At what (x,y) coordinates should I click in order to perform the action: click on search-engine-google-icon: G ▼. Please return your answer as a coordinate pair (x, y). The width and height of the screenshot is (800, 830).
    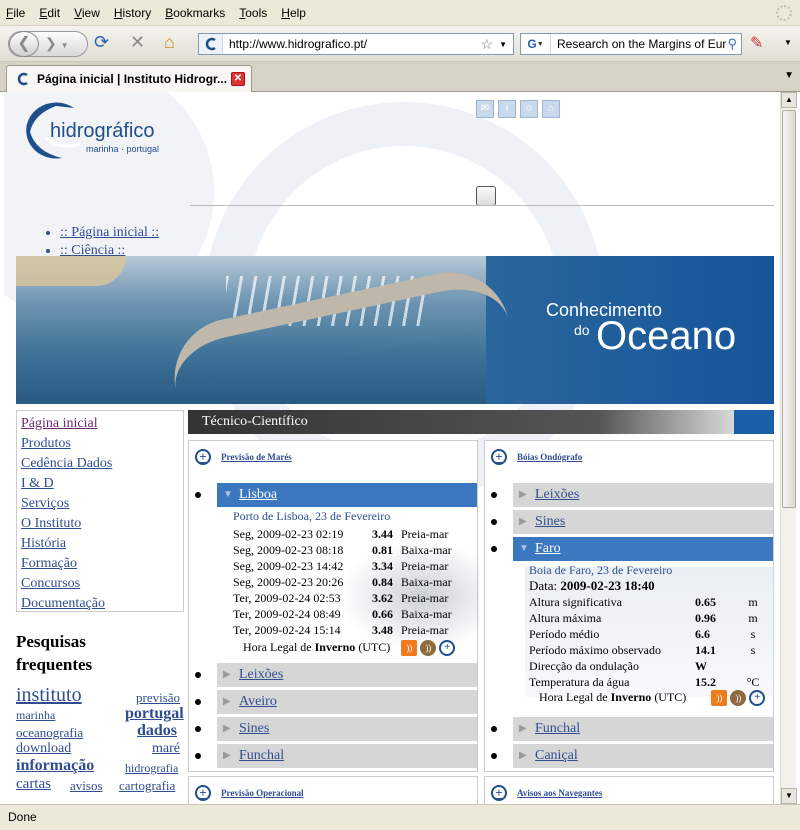
    Looking at the image, I should click on (536, 44).